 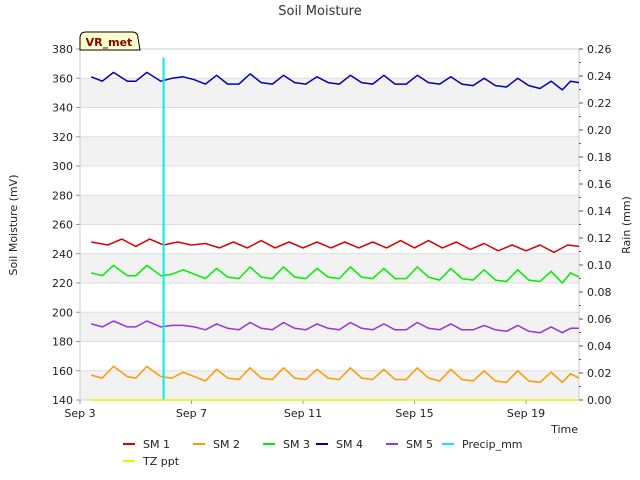 What do you see at coordinates (599, 157) in the screenshot?
I see `y2-tick-label: 0.18` at bounding box center [599, 157].